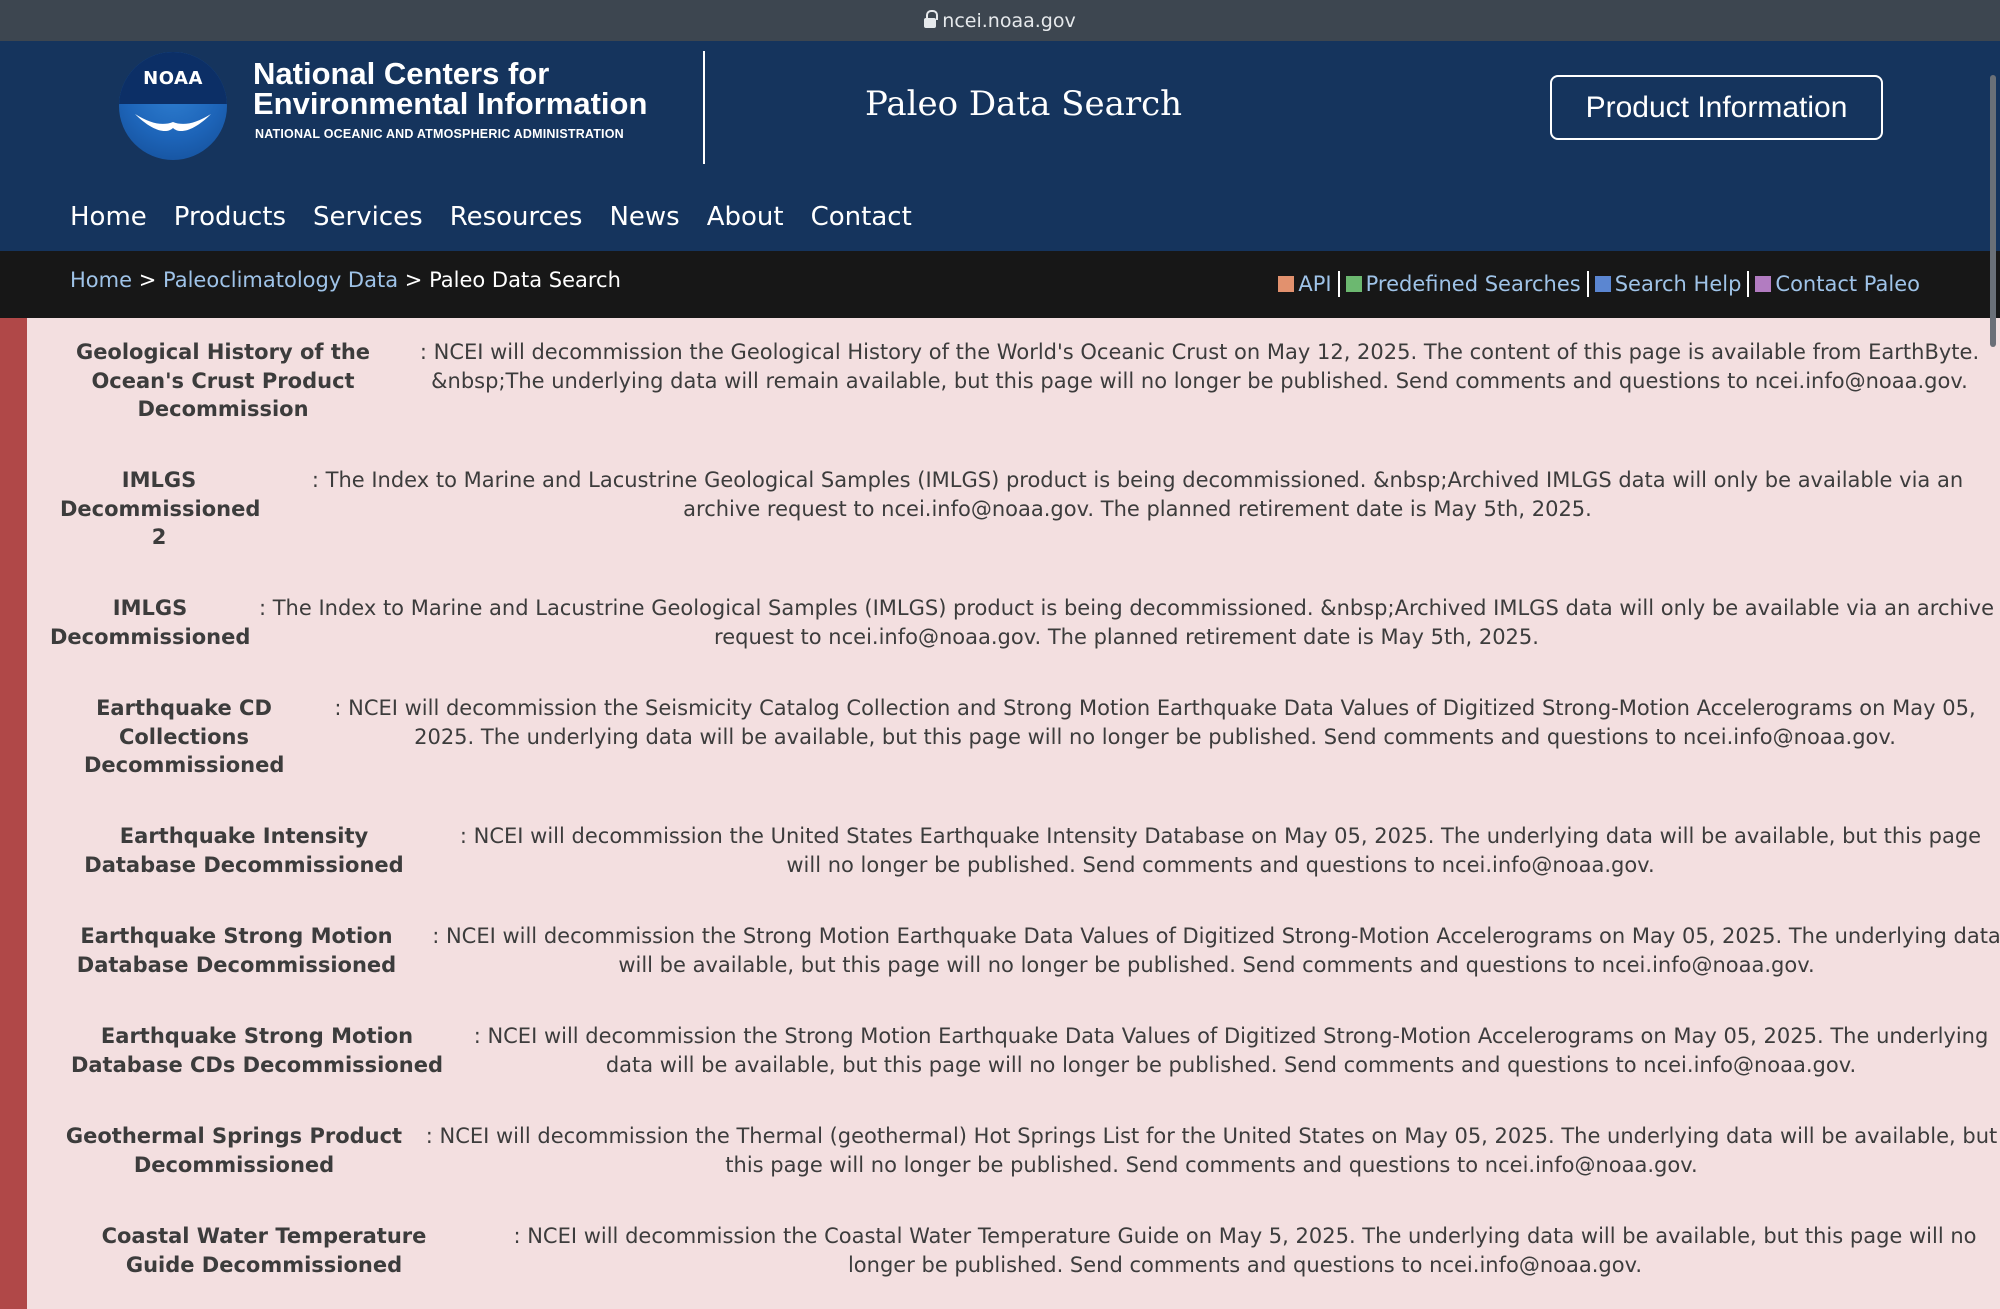  I want to click on breadcrumb-current: Paleo Data Search, so click(525, 280).